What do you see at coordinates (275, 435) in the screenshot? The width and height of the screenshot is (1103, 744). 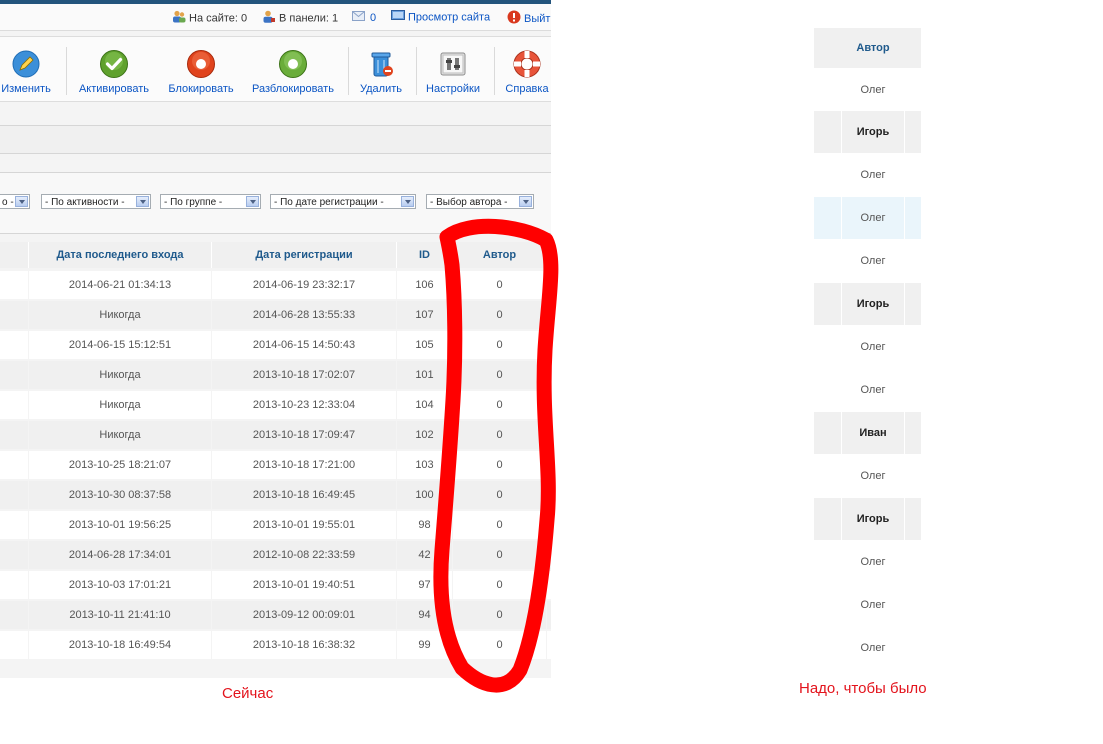 I see `table-row: Никогда 2013-10-18 17:09:47 102 0` at bounding box center [275, 435].